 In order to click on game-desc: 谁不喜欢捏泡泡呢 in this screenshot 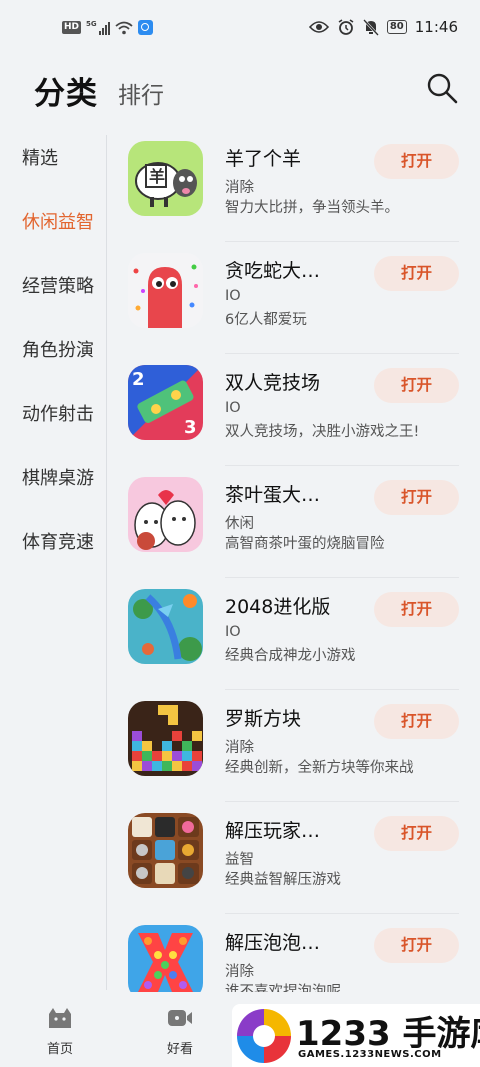, I will do `click(283, 988)`.